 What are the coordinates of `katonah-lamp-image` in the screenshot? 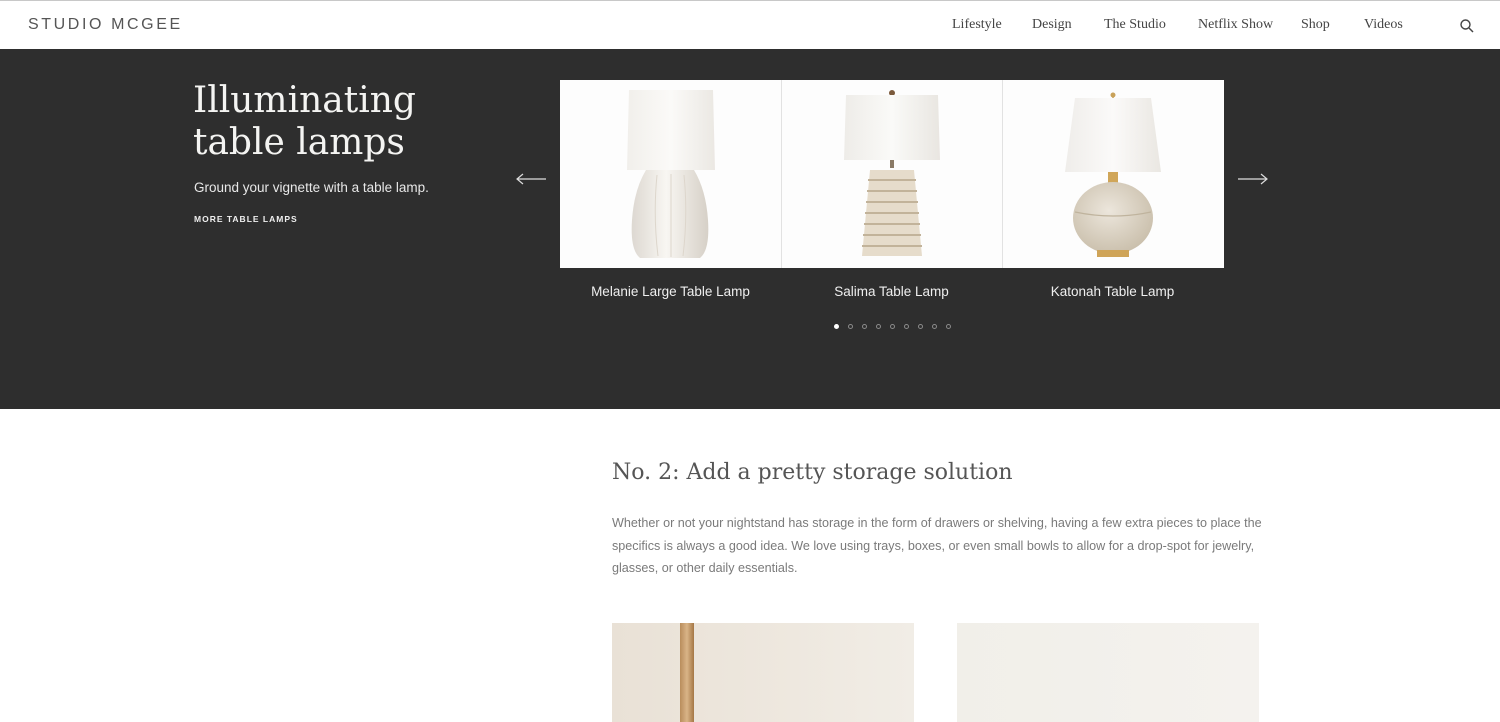 It's located at (1113, 174).